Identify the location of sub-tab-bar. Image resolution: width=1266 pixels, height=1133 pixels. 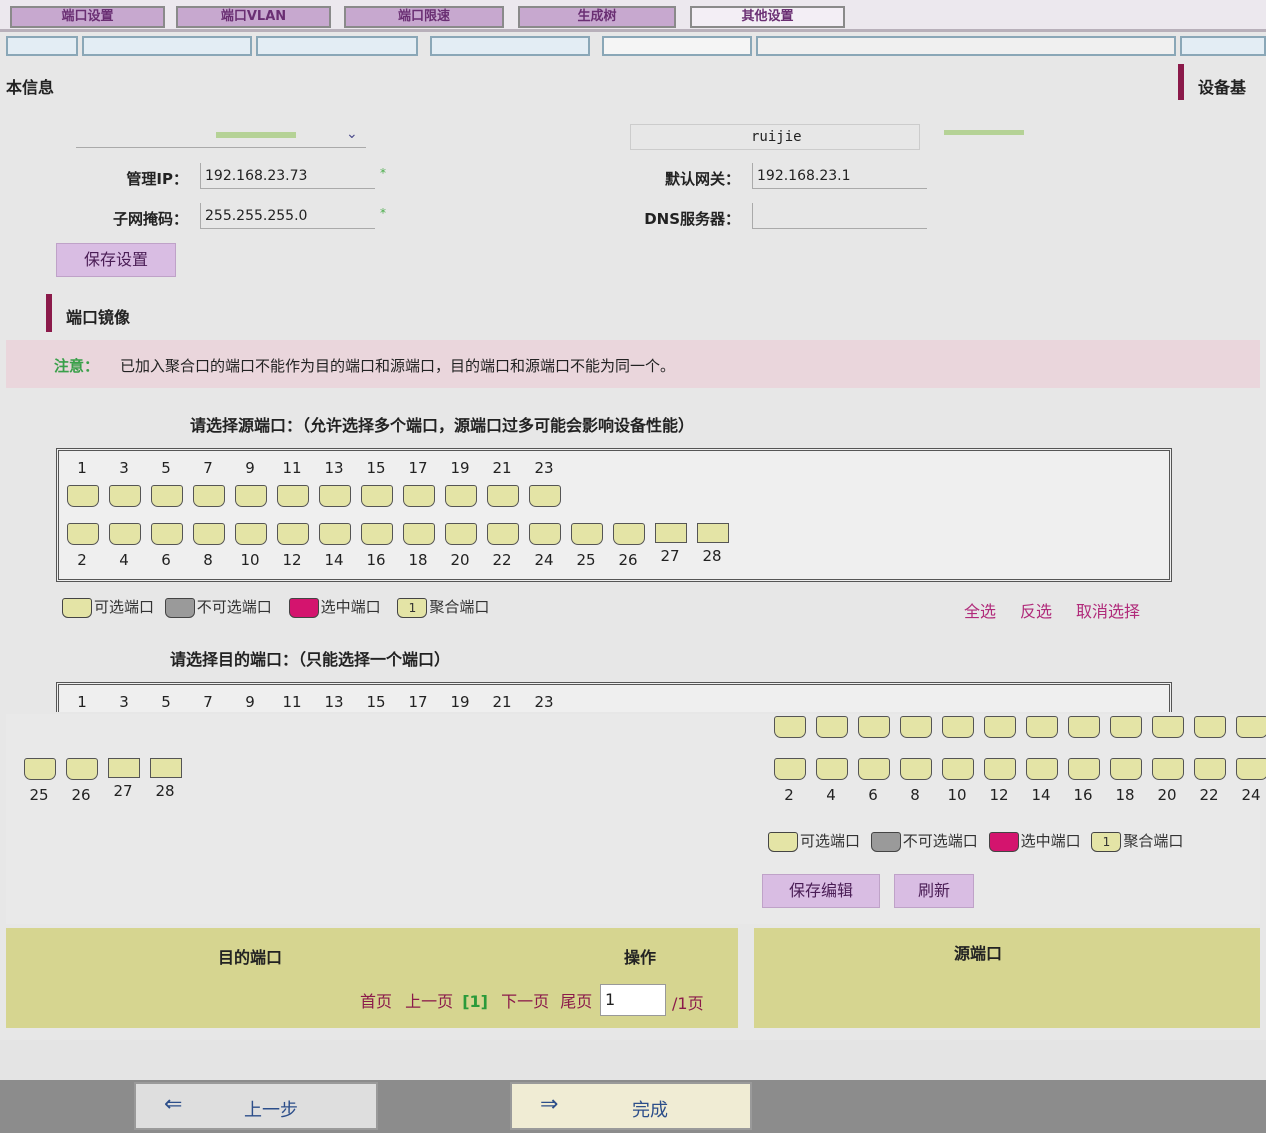
(633, 46).